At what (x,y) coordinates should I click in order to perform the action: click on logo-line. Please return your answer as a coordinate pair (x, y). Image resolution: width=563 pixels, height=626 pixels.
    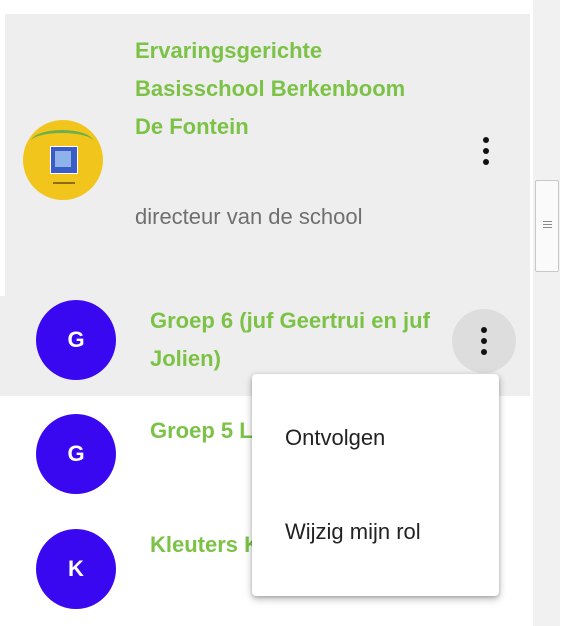
    Looking at the image, I should click on (64, 183).